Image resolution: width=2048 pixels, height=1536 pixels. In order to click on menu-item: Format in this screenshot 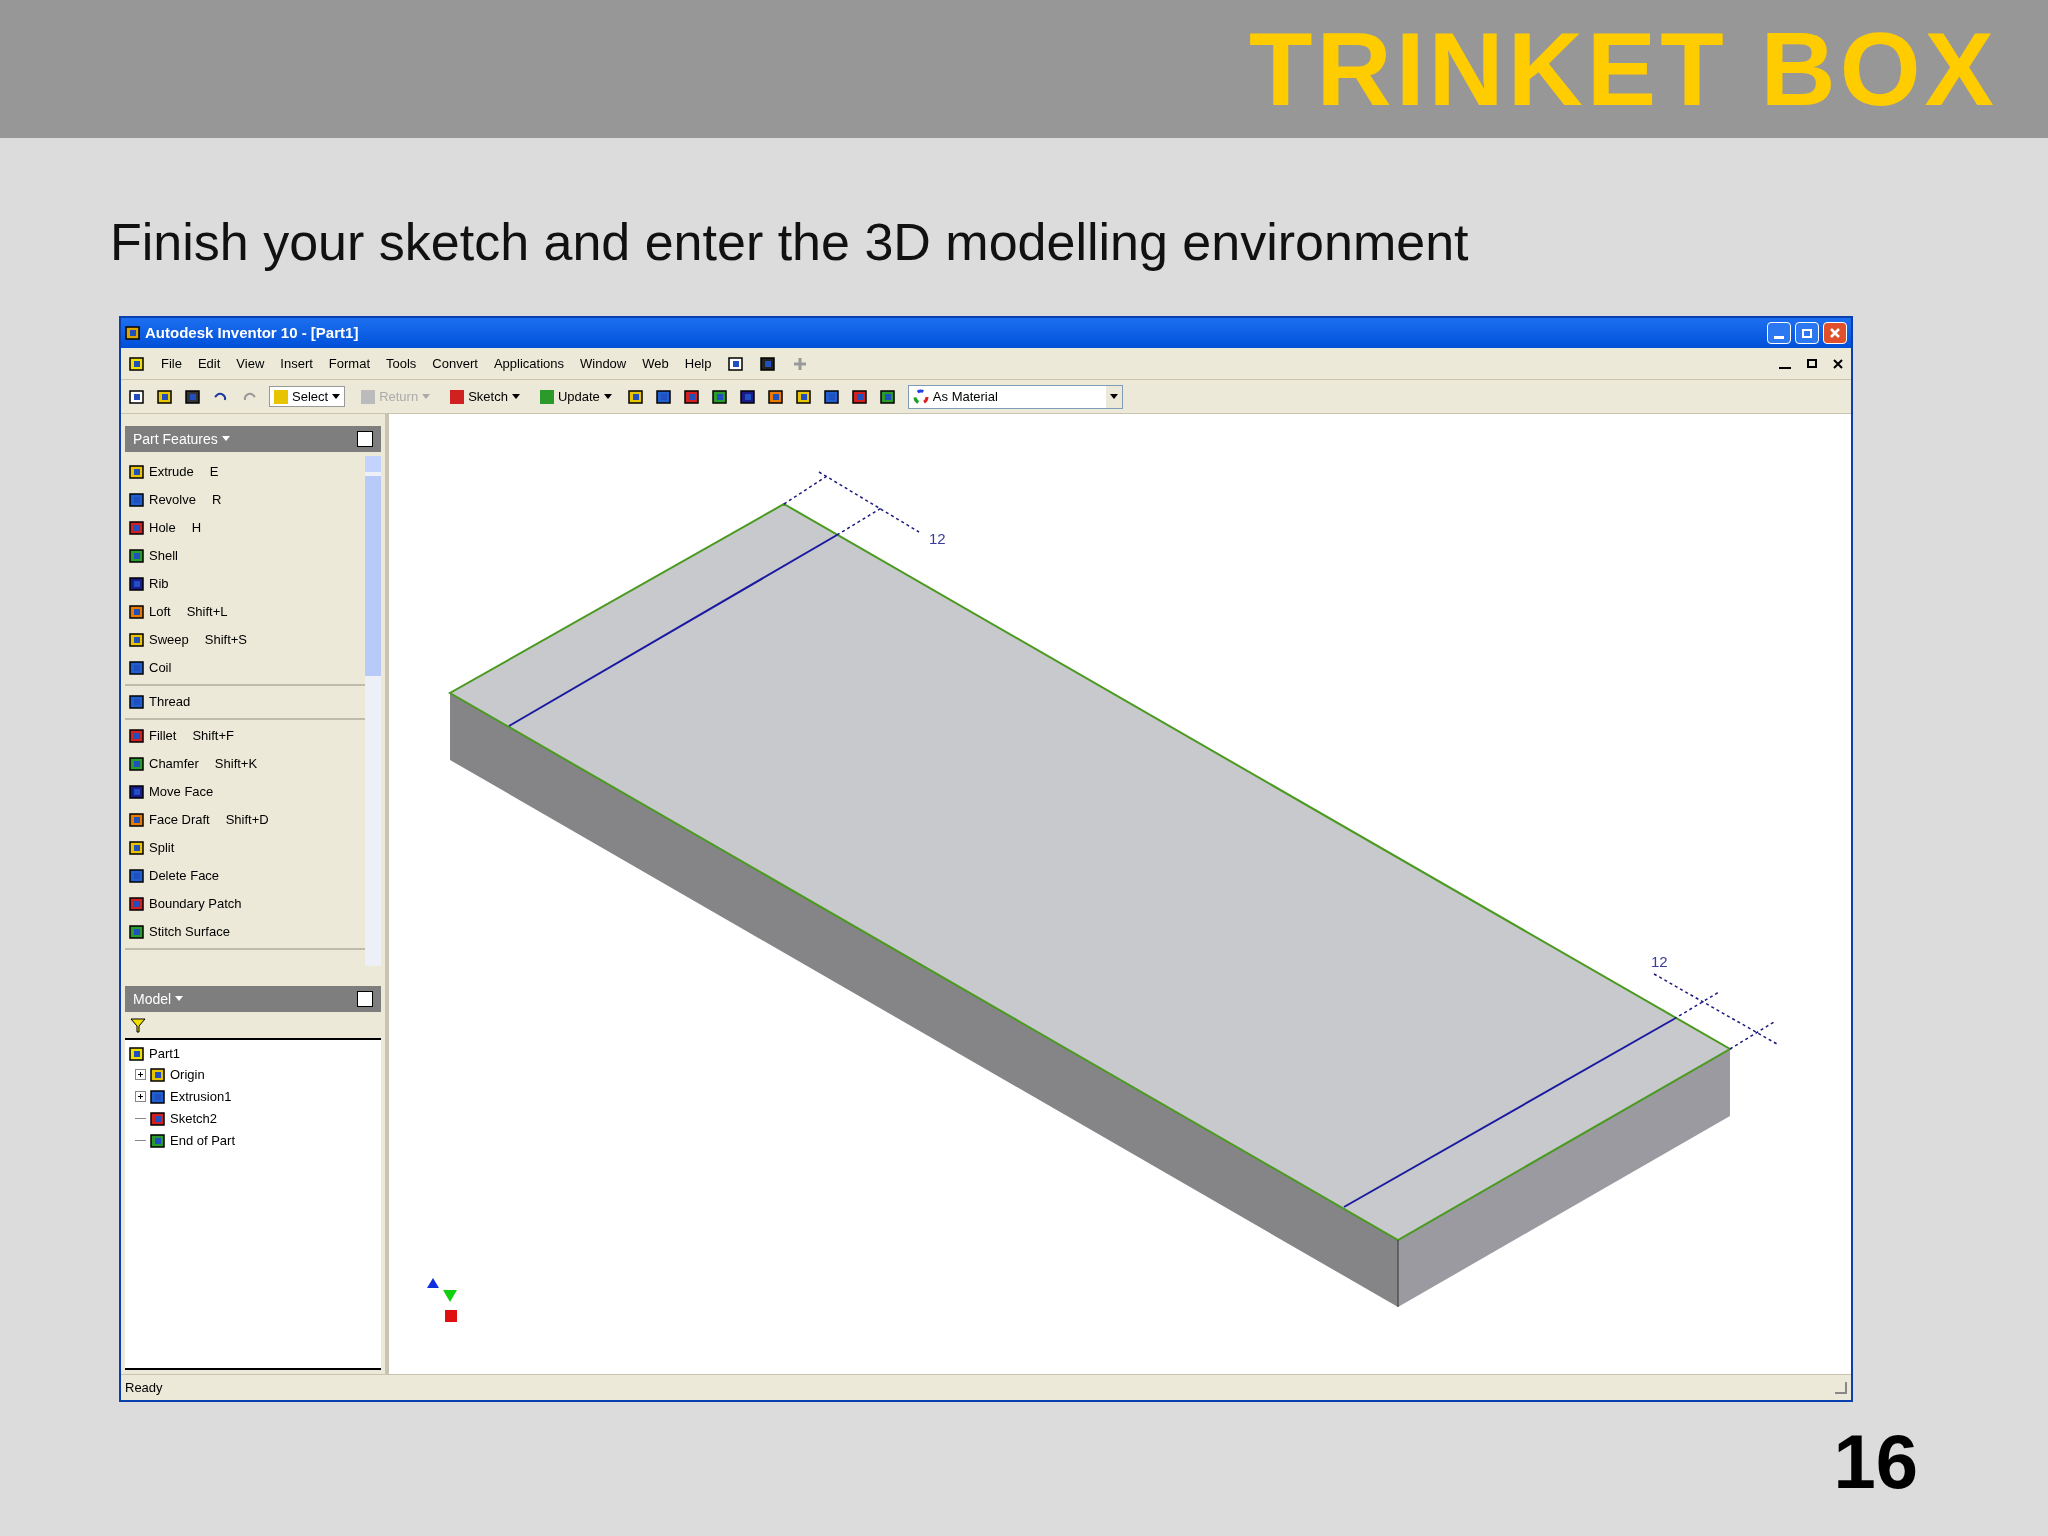, I will do `click(349, 363)`.